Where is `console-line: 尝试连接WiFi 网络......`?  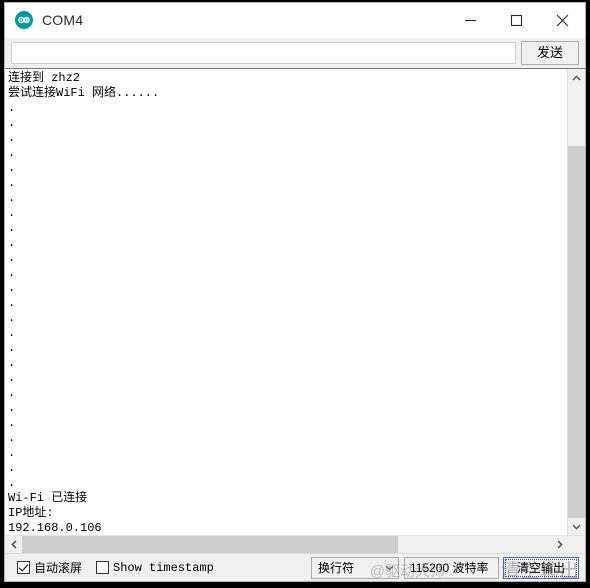
console-line: 尝试连接WiFi 网络...... is located at coordinates (84, 93).